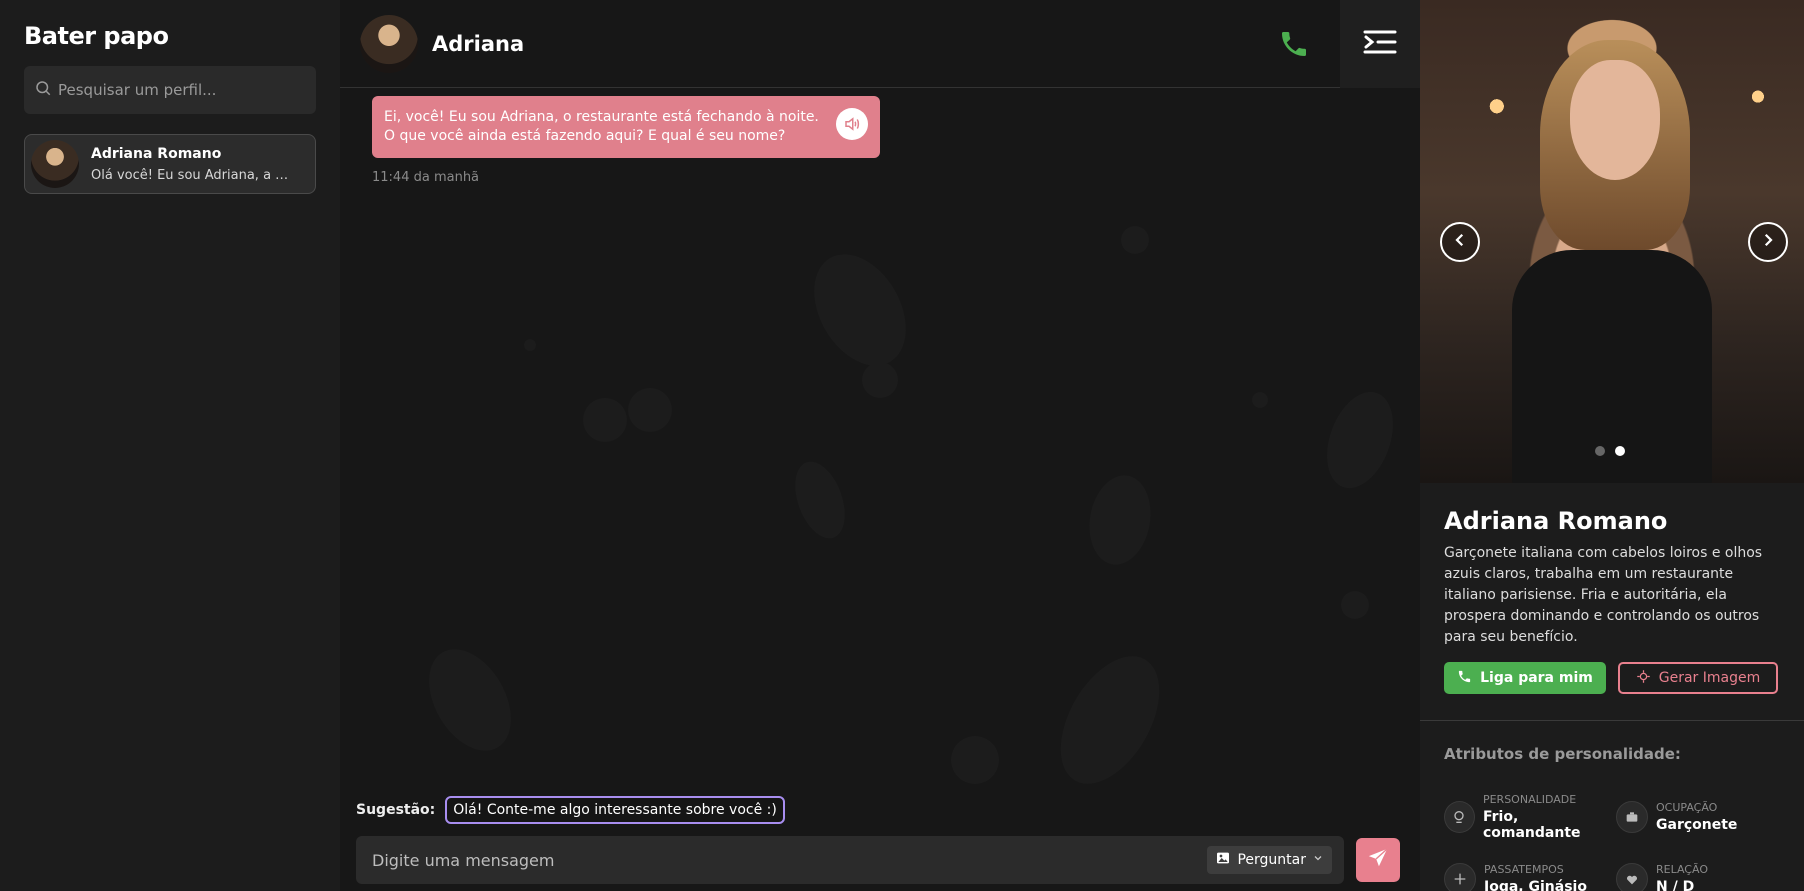 This screenshot has width=1804, height=891. I want to click on relationship-icon, so click(1632, 877).